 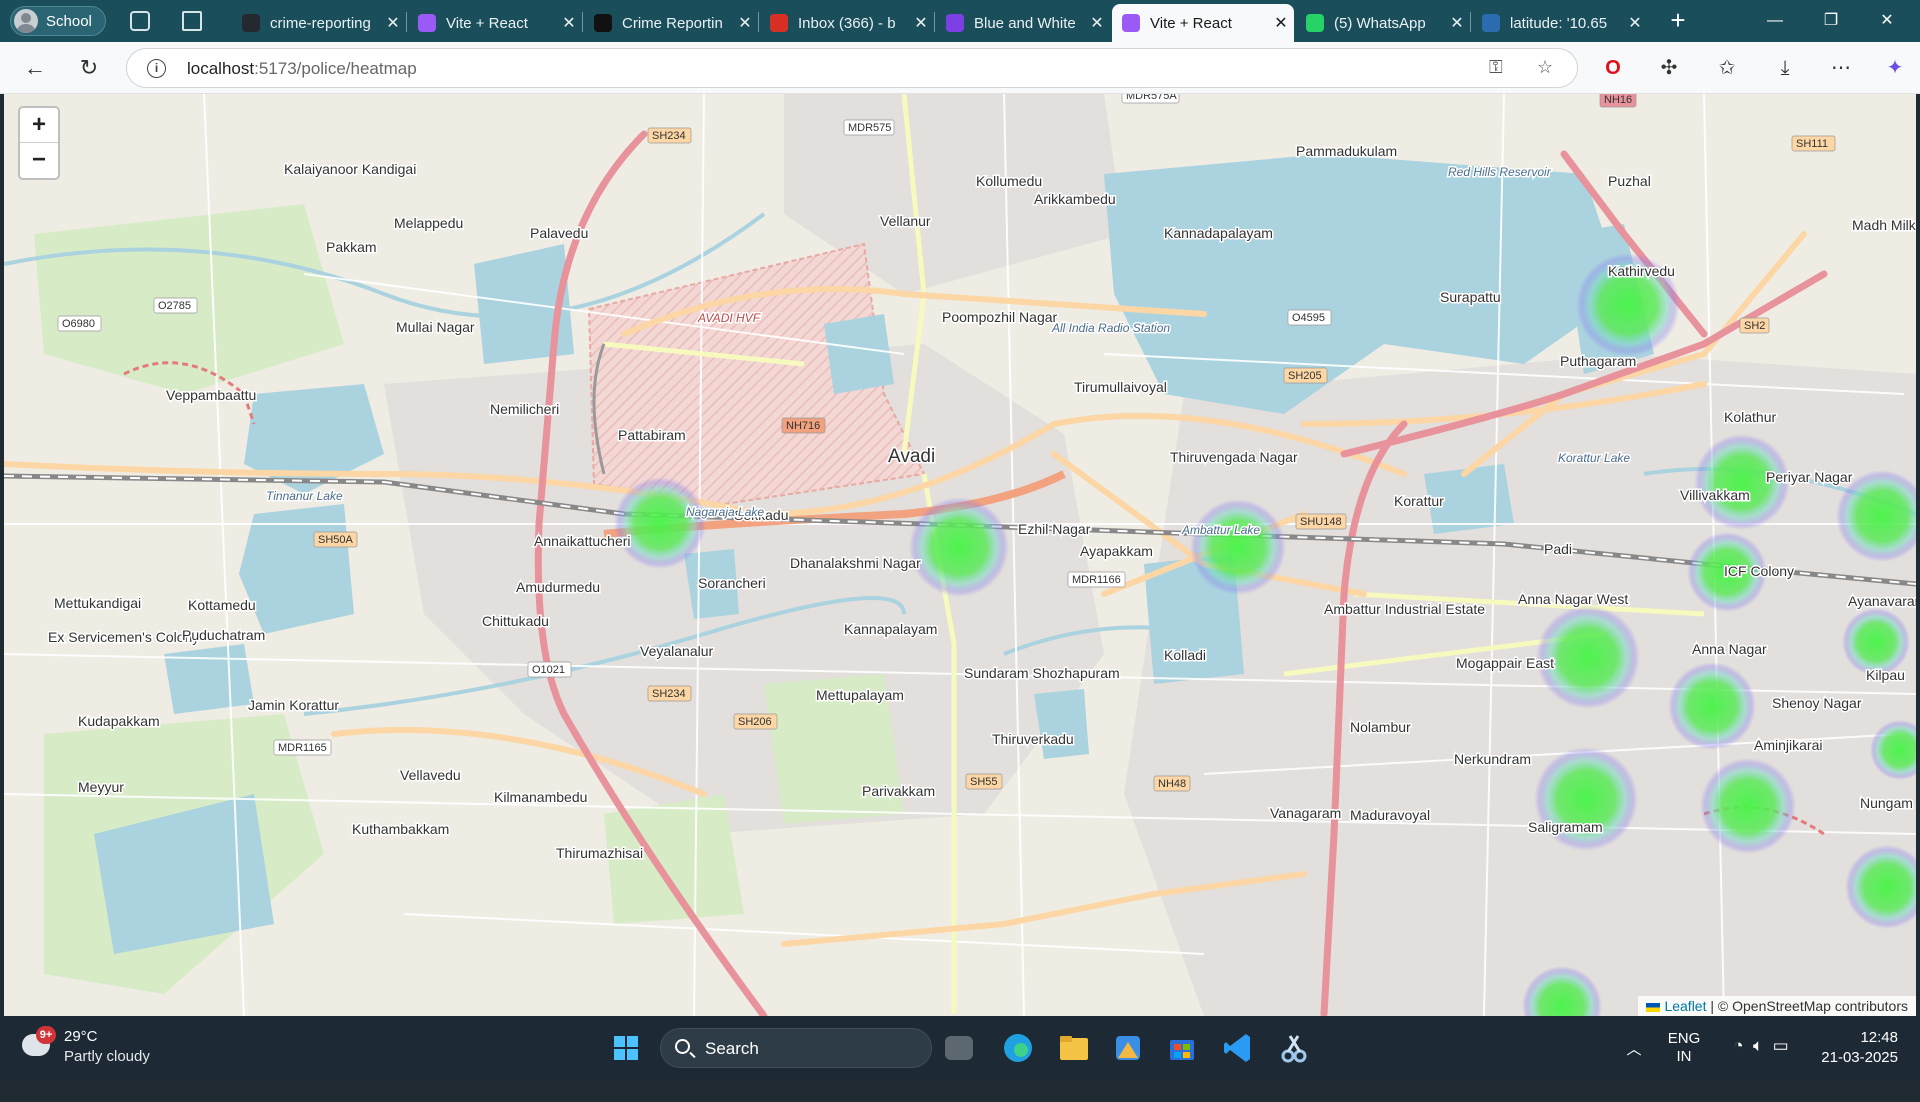 I want to click on place-label: Madh Milk, so click(x=1884, y=225).